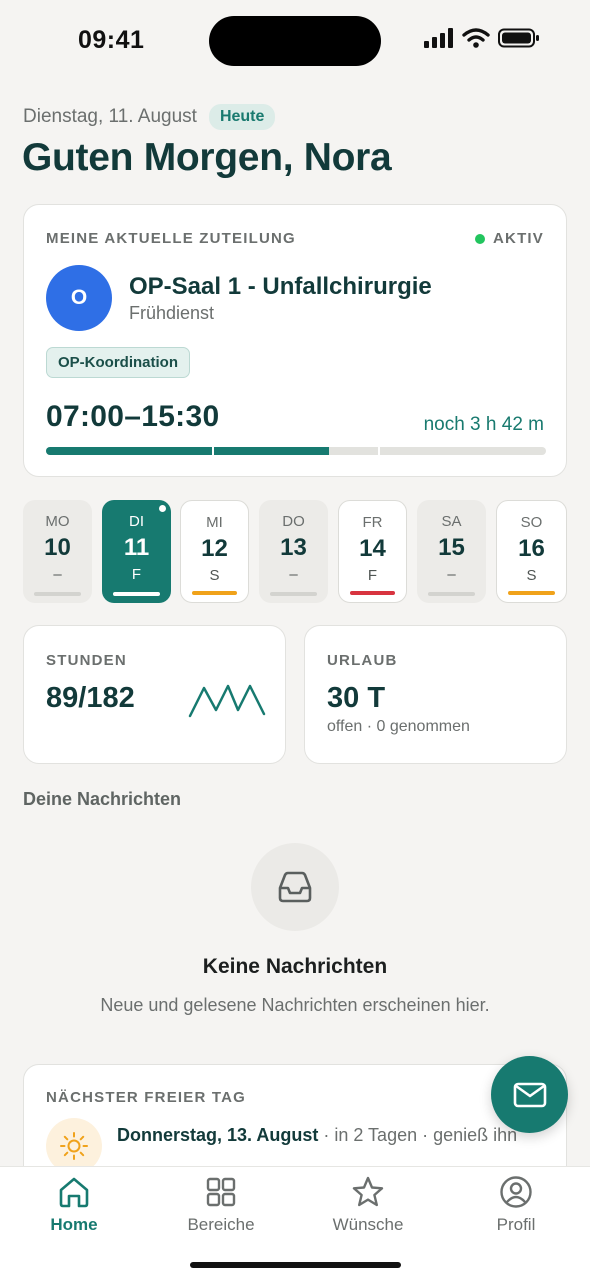  What do you see at coordinates (57, 547) in the screenshot?
I see `day-number: 10` at bounding box center [57, 547].